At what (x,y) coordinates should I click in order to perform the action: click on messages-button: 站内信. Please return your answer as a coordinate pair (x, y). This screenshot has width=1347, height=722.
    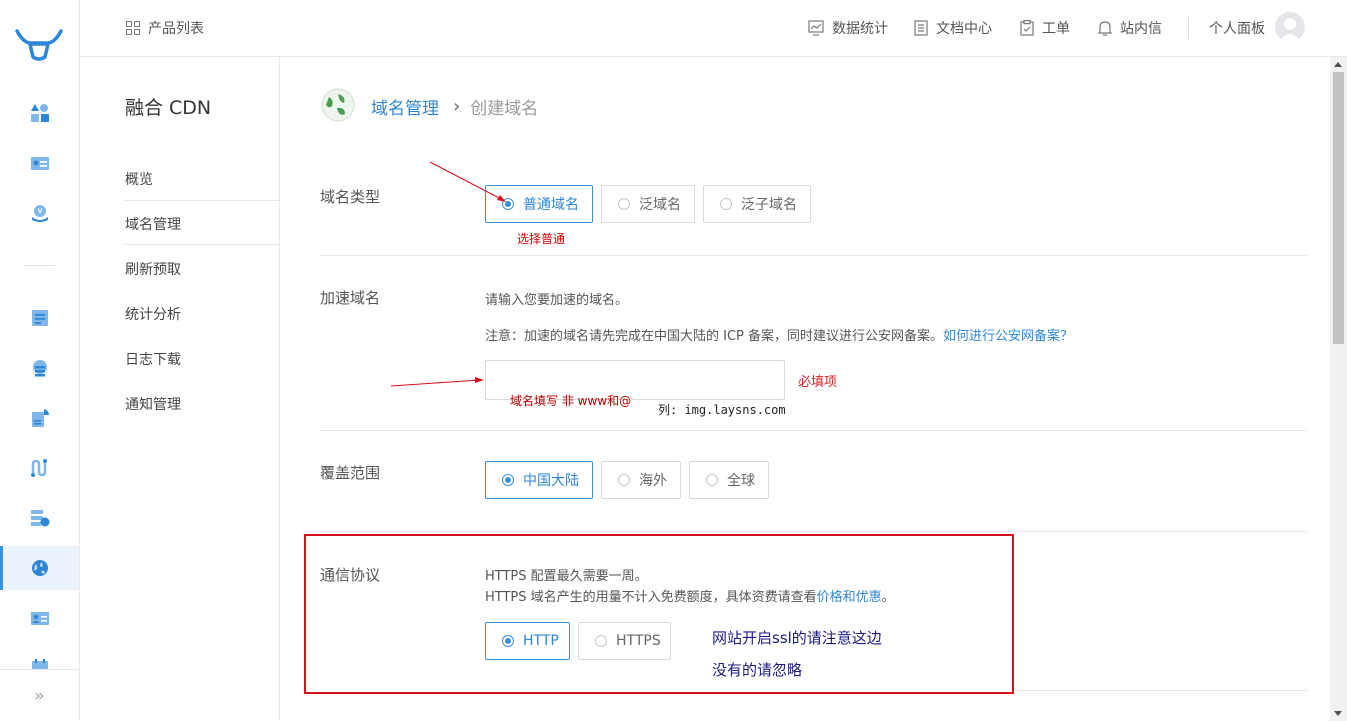
    Looking at the image, I should click on (1130, 28).